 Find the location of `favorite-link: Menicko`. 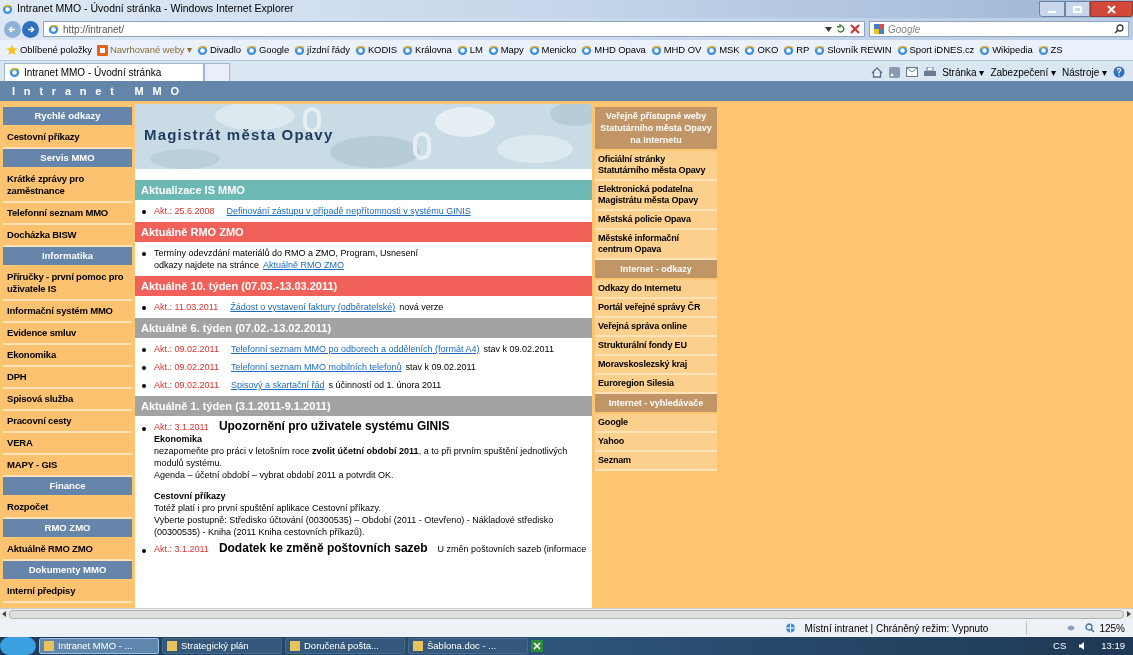

favorite-link: Menicko is located at coordinates (552, 50).